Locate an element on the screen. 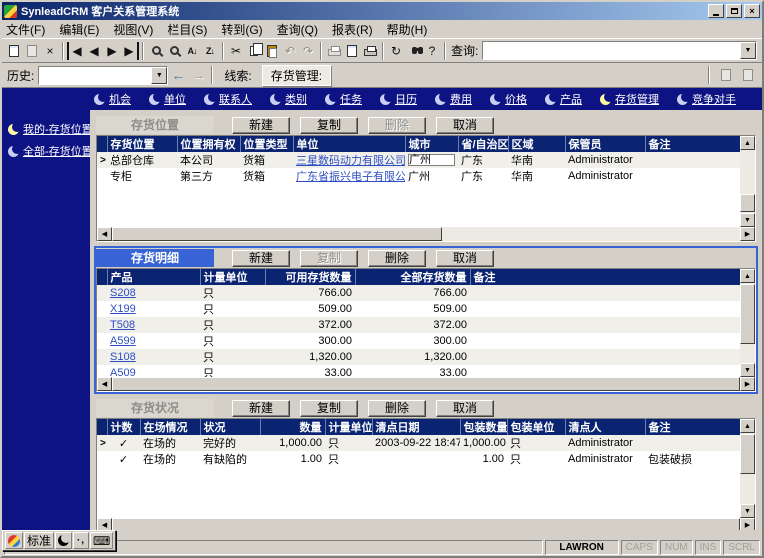 The height and width of the screenshot is (558, 764). product-link: A599 is located at coordinates (153, 341).